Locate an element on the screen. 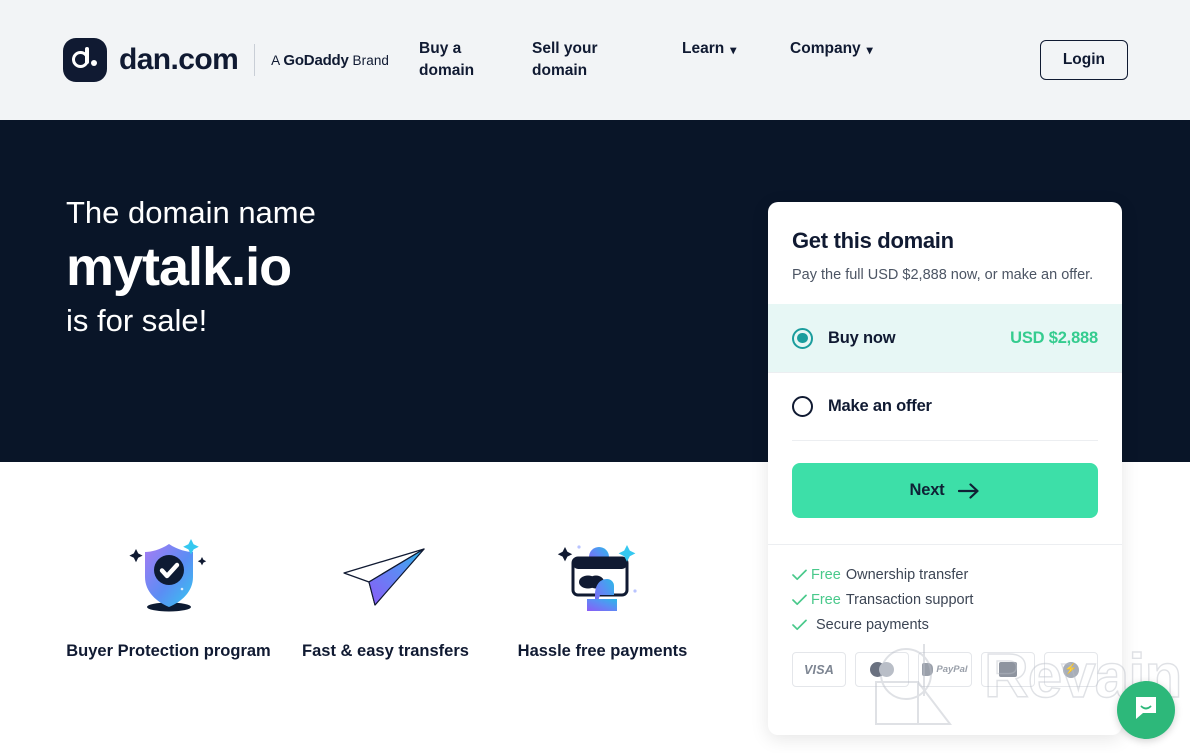 The height and width of the screenshot is (753, 1190). nav-item-buy-a-domain: Buy a domain is located at coordinates (475, 60).